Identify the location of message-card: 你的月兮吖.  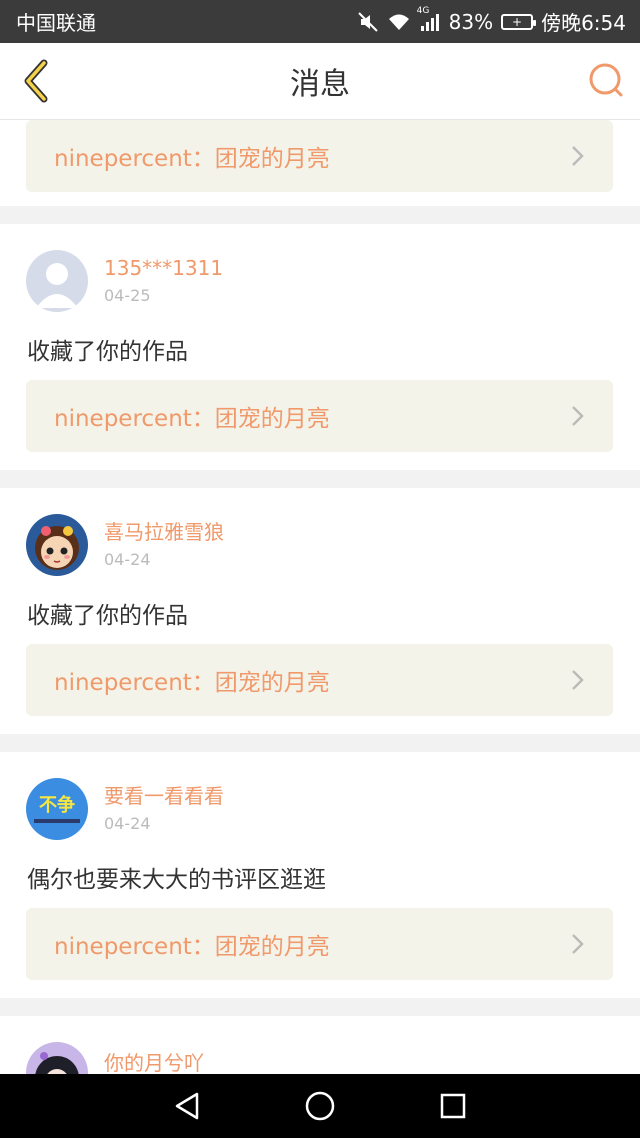
(320, 1045).